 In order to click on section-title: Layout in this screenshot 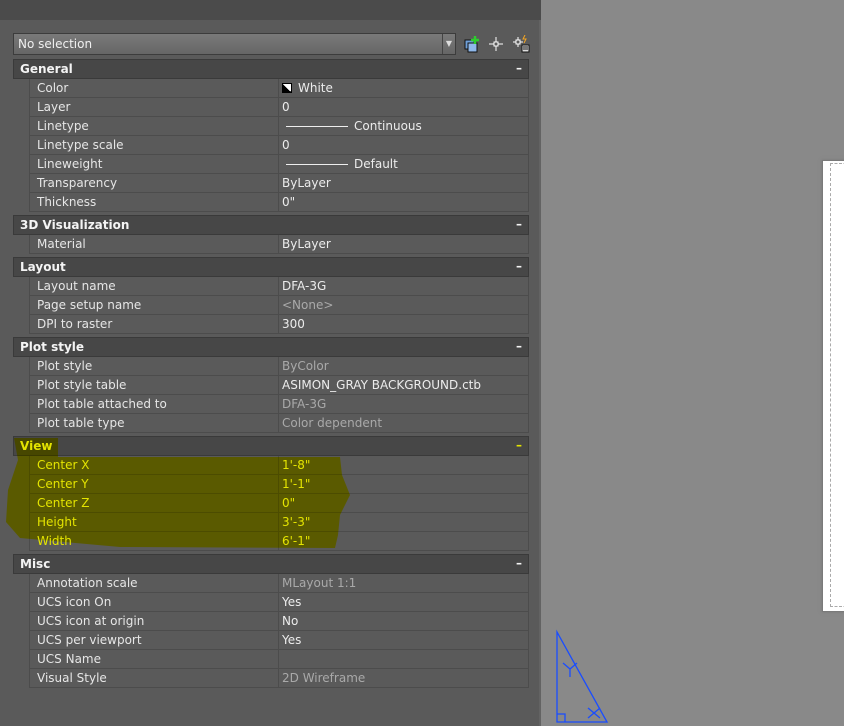, I will do `click(43, 267)`.